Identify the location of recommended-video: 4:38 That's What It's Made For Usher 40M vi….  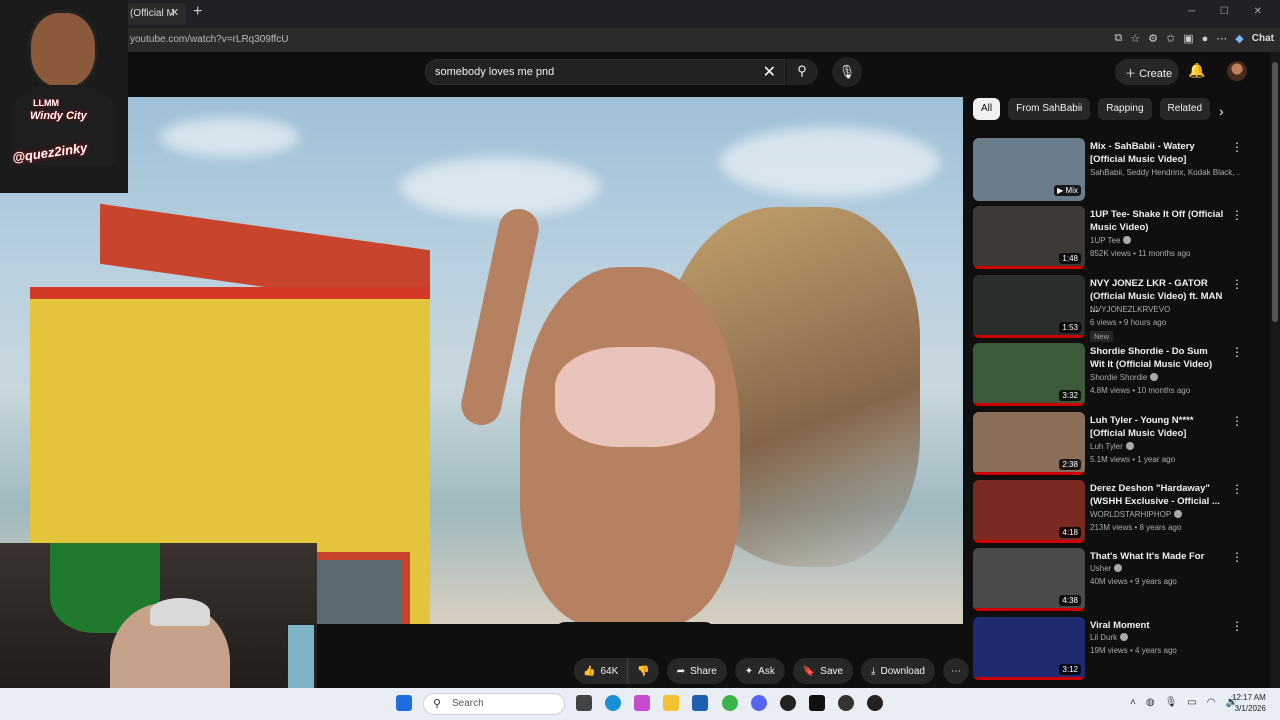
(1113, 580).